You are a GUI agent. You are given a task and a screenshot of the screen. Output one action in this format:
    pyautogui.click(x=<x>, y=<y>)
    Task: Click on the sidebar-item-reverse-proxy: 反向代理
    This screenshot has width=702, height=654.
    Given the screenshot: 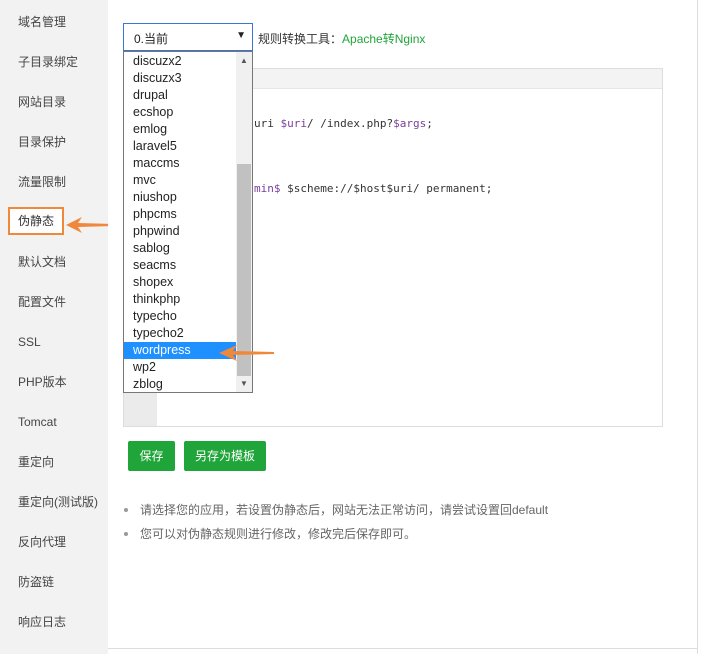 What is the action you would take?
    pyautogui.click(x=42, y=542)
    